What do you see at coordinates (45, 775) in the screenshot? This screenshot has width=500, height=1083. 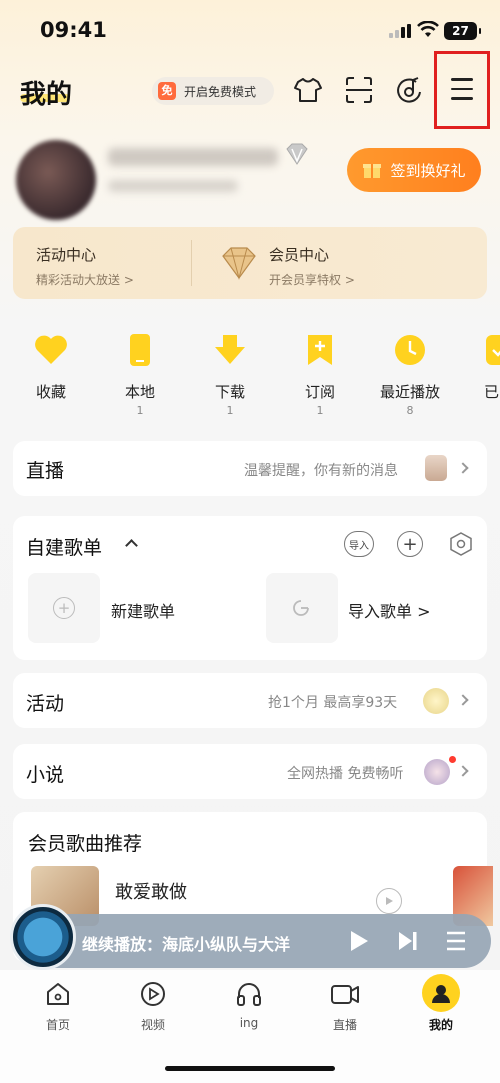 I see `novel-title: 小说` at bounding box center [45, 775].